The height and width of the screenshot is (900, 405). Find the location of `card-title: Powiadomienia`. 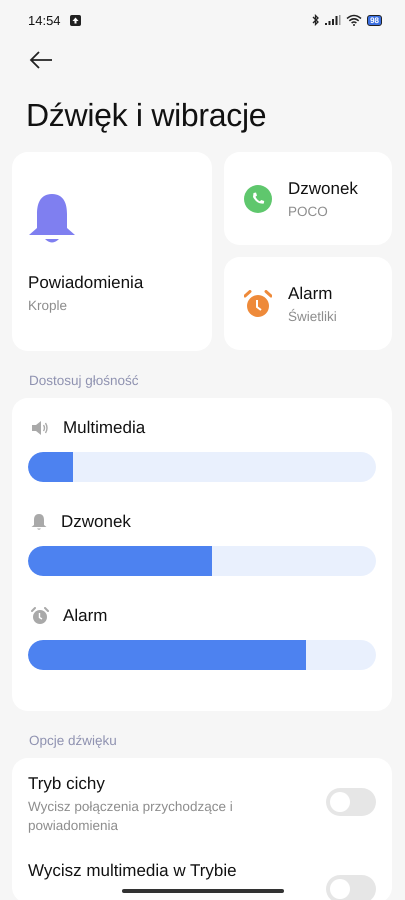

card-title: Powiadomienia is located at coordinates (86, 283).